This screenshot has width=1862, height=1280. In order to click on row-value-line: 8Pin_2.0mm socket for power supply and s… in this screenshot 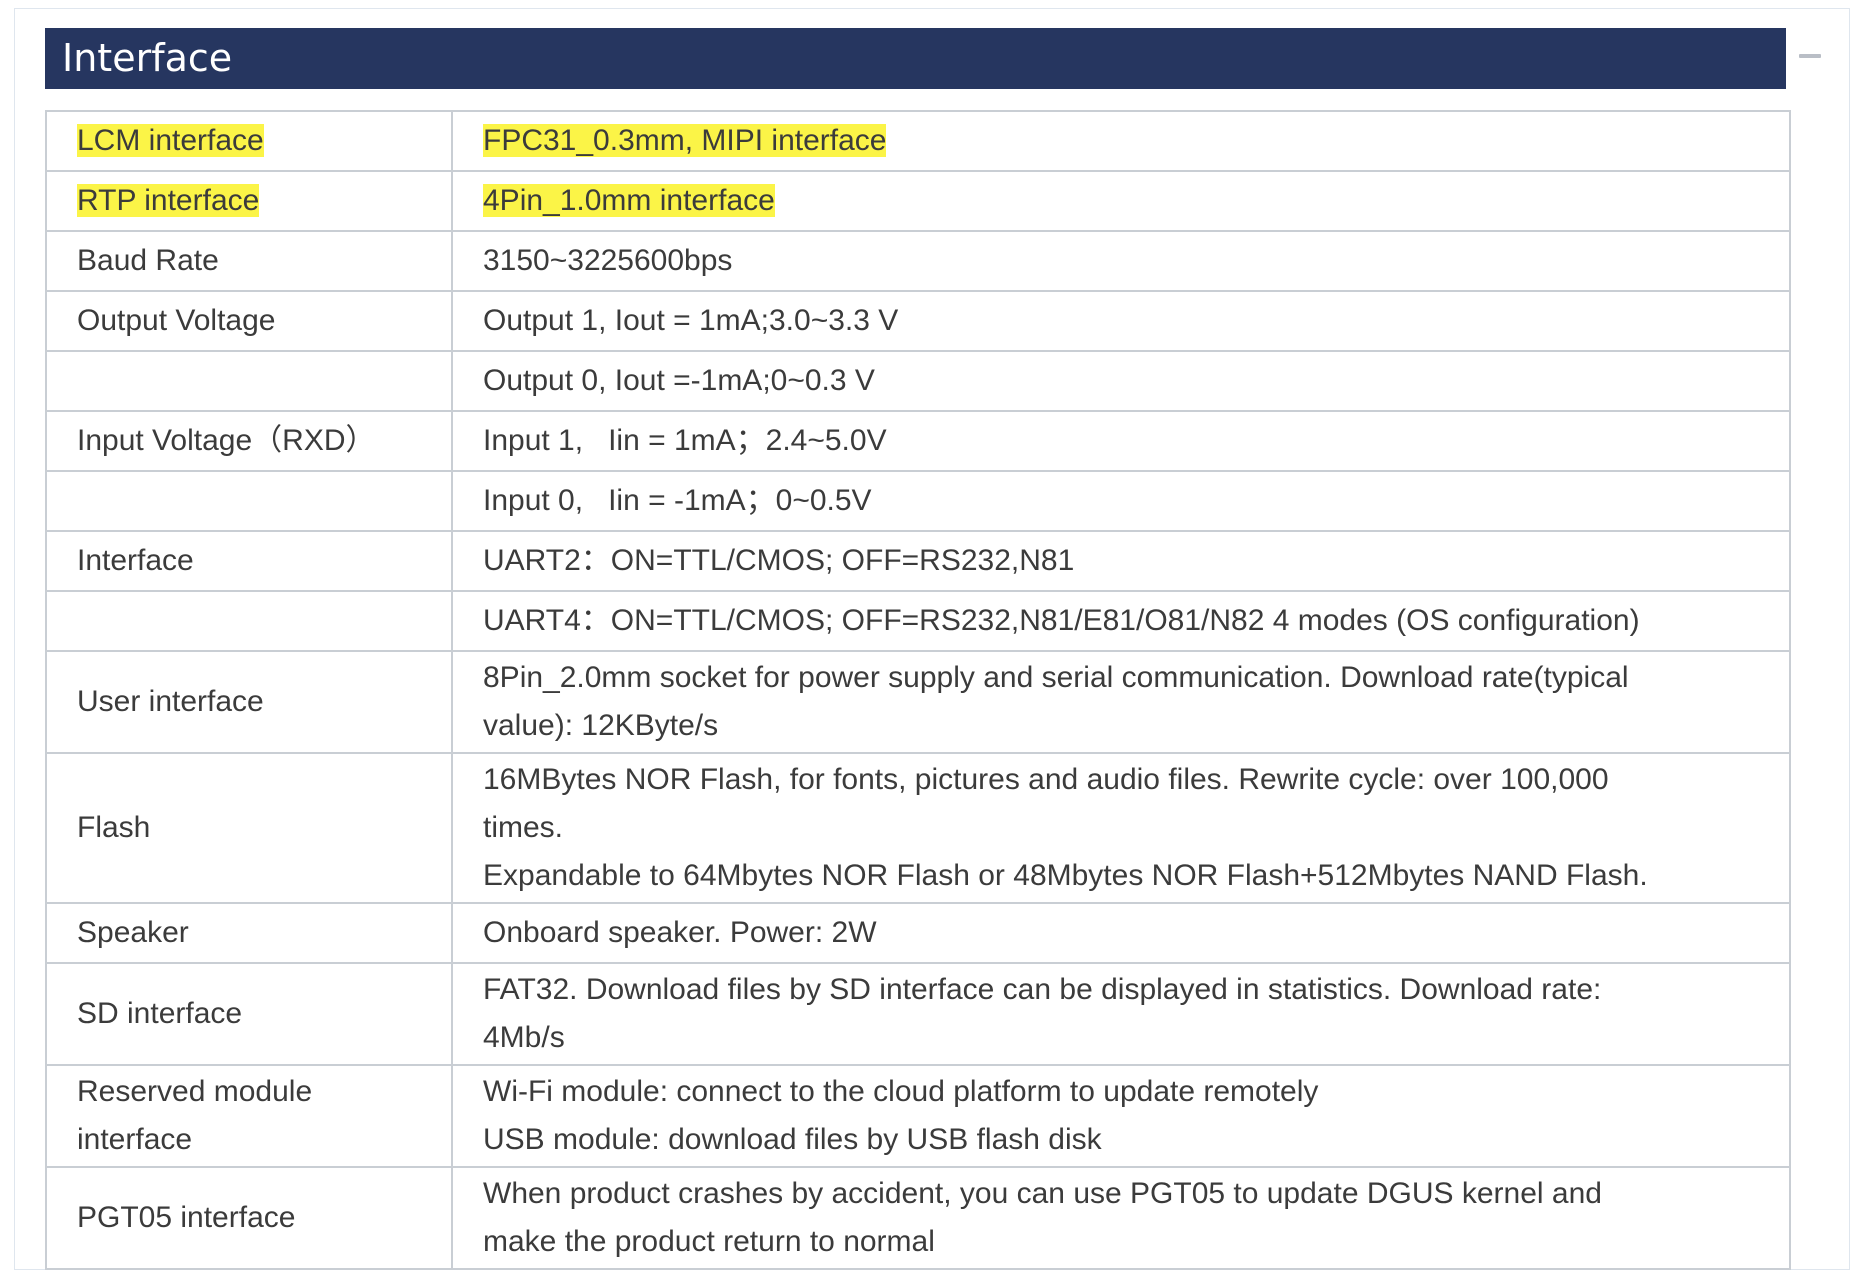, I will do `click(1056, 677)`.